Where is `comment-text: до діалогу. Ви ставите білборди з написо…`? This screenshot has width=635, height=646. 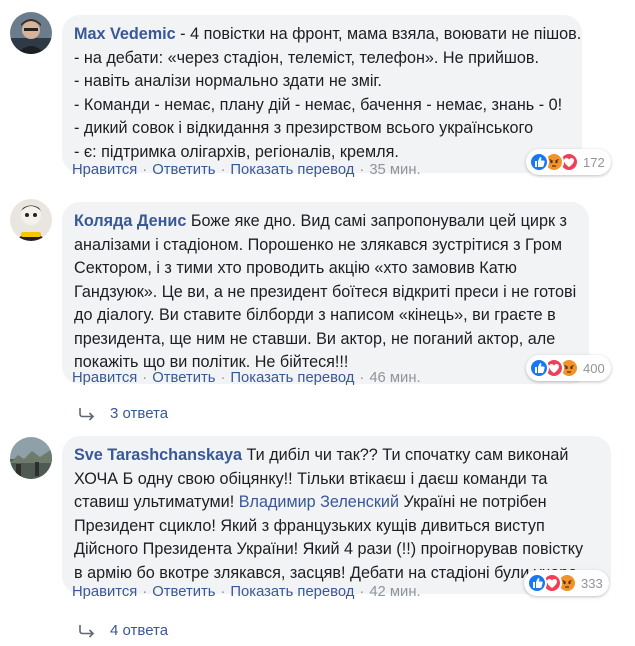
comment-text: до діалогу. Ви ставите білборди з написо… is located at coordinates (315, 315).